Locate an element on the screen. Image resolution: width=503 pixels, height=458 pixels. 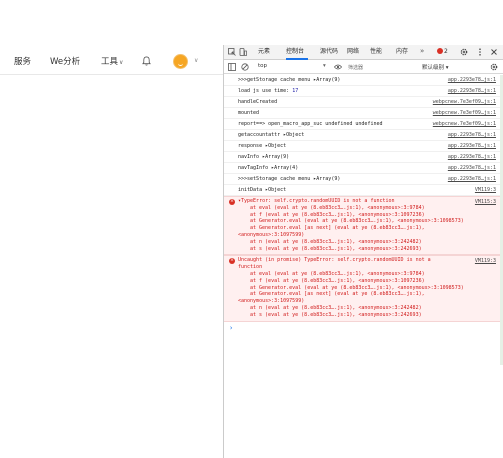
log-message: navTagInfo ▸Array(4) is located at coordinates (268, 168).